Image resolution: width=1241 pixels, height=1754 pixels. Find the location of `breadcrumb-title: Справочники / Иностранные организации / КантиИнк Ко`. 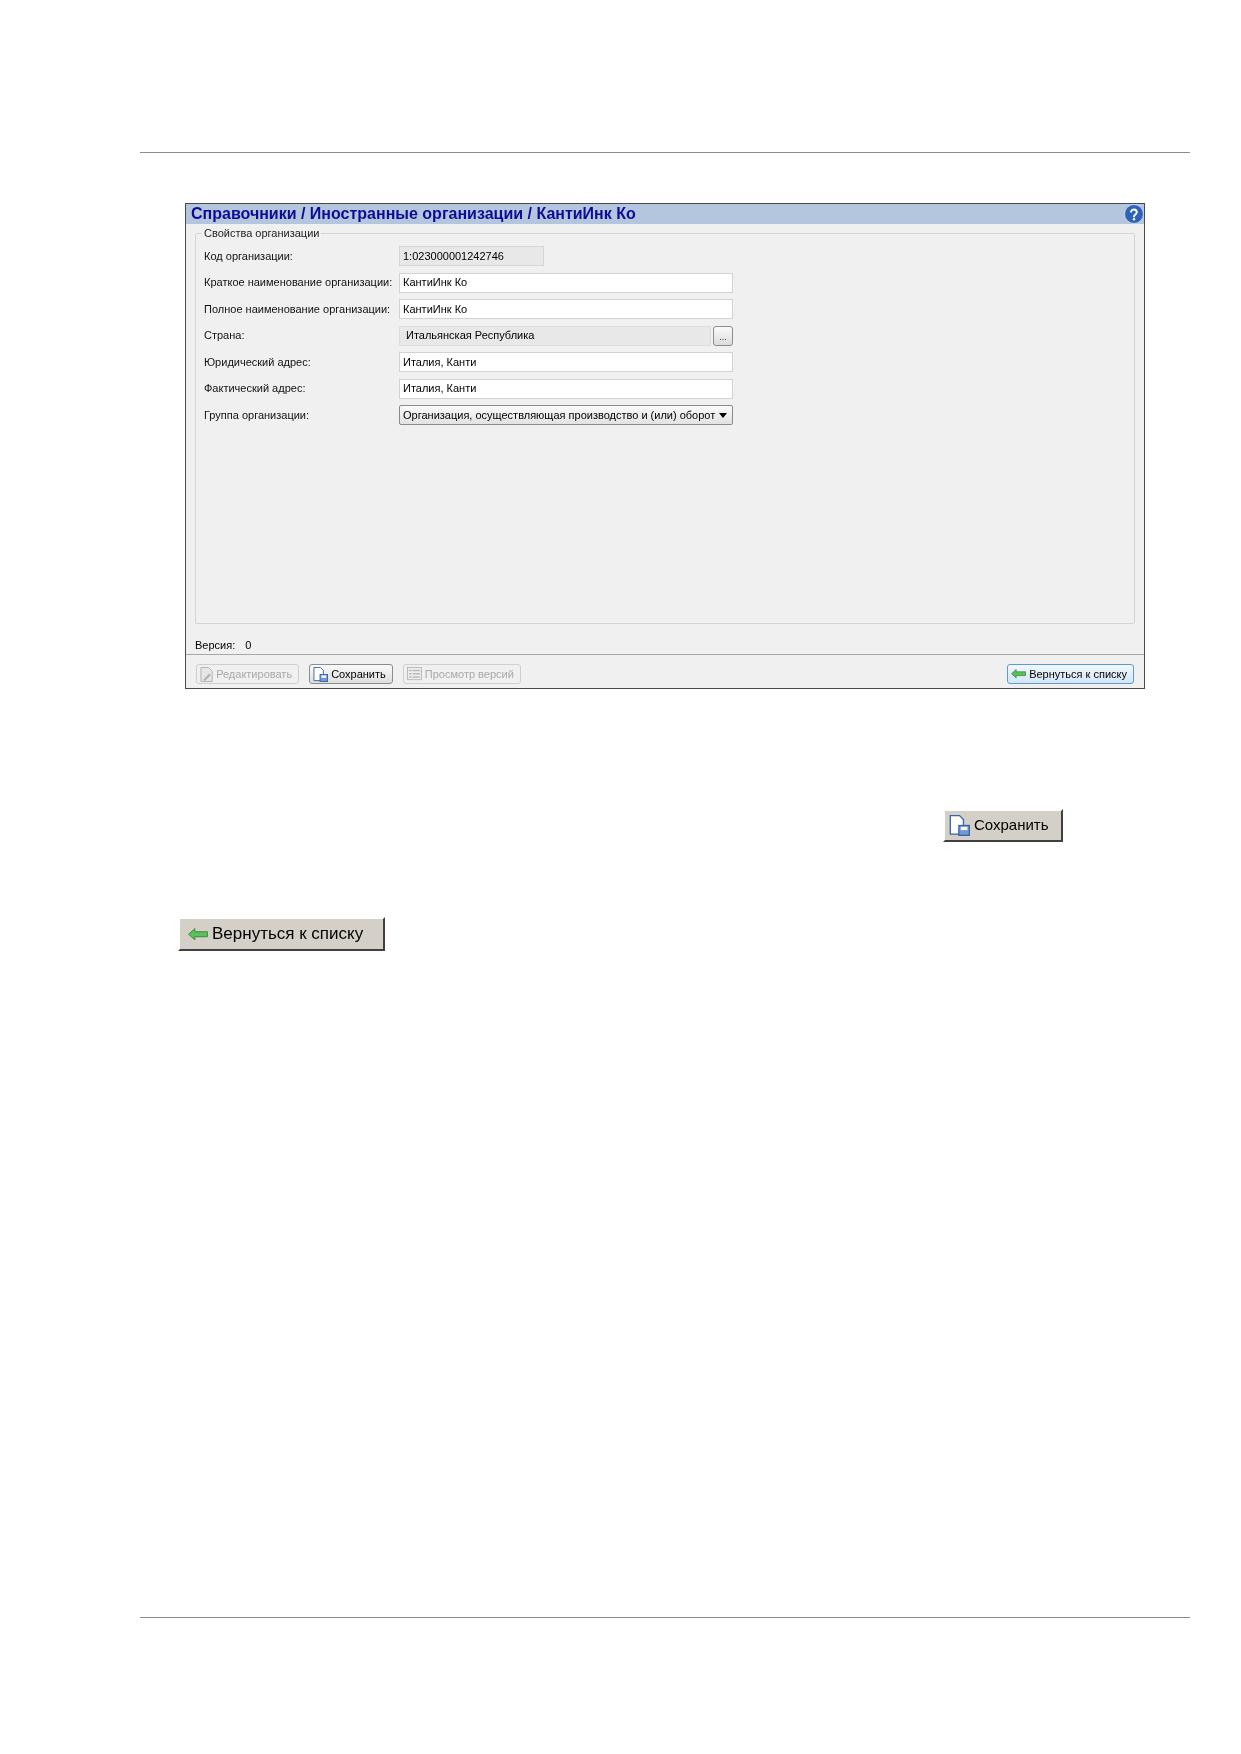

breadcrumb-title: Справочники / Иностранные организации / КантиИнк Ко is located at coordinates (413, 214).